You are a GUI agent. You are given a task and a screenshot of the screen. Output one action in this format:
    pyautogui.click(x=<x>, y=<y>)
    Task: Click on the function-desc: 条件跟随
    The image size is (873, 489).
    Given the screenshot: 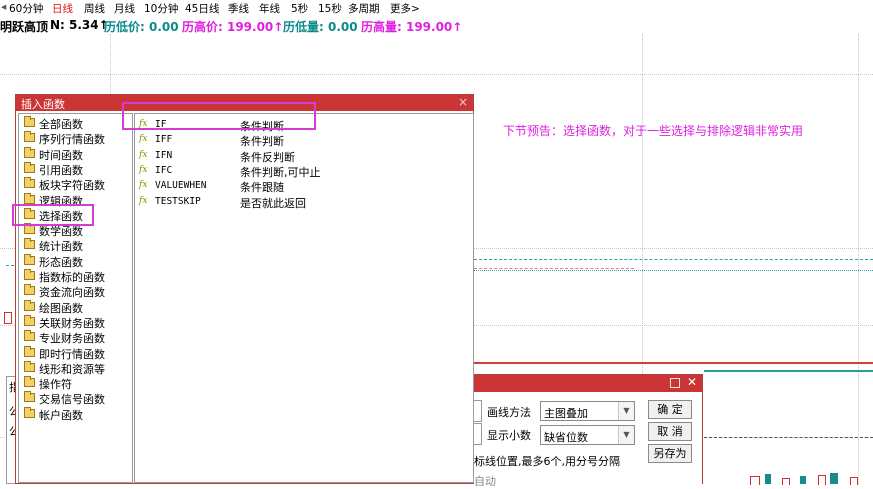 What is the action you would take?
    pyautogui.click(x=262, y=188)
    